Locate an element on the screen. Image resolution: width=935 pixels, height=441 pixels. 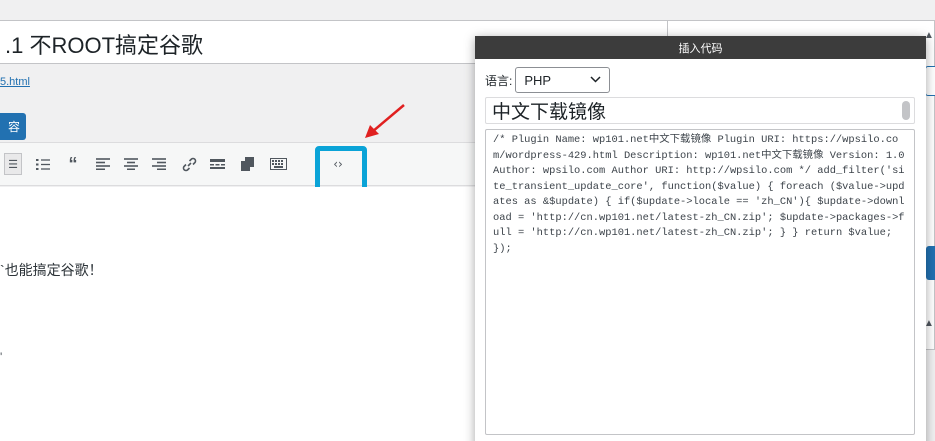
sidebar-publish-button is located at coordinates (930, 263).